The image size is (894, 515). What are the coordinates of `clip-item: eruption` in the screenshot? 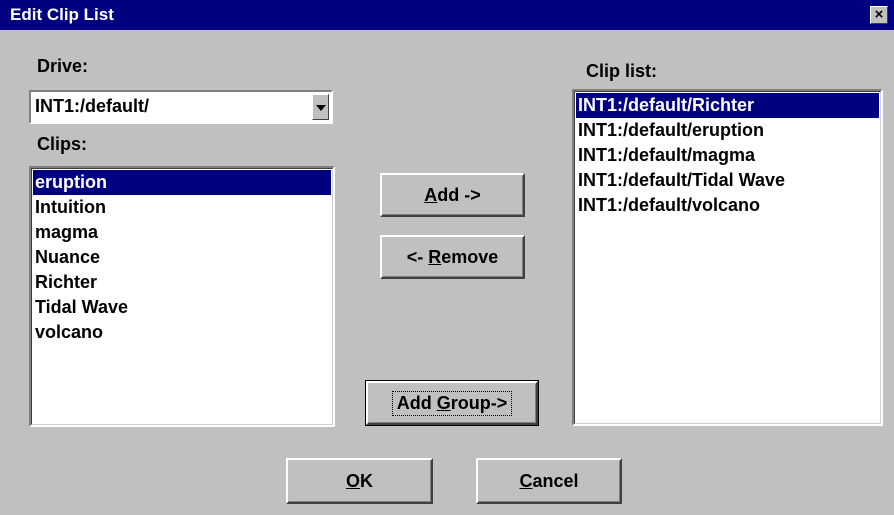 It's located at (182, 182).